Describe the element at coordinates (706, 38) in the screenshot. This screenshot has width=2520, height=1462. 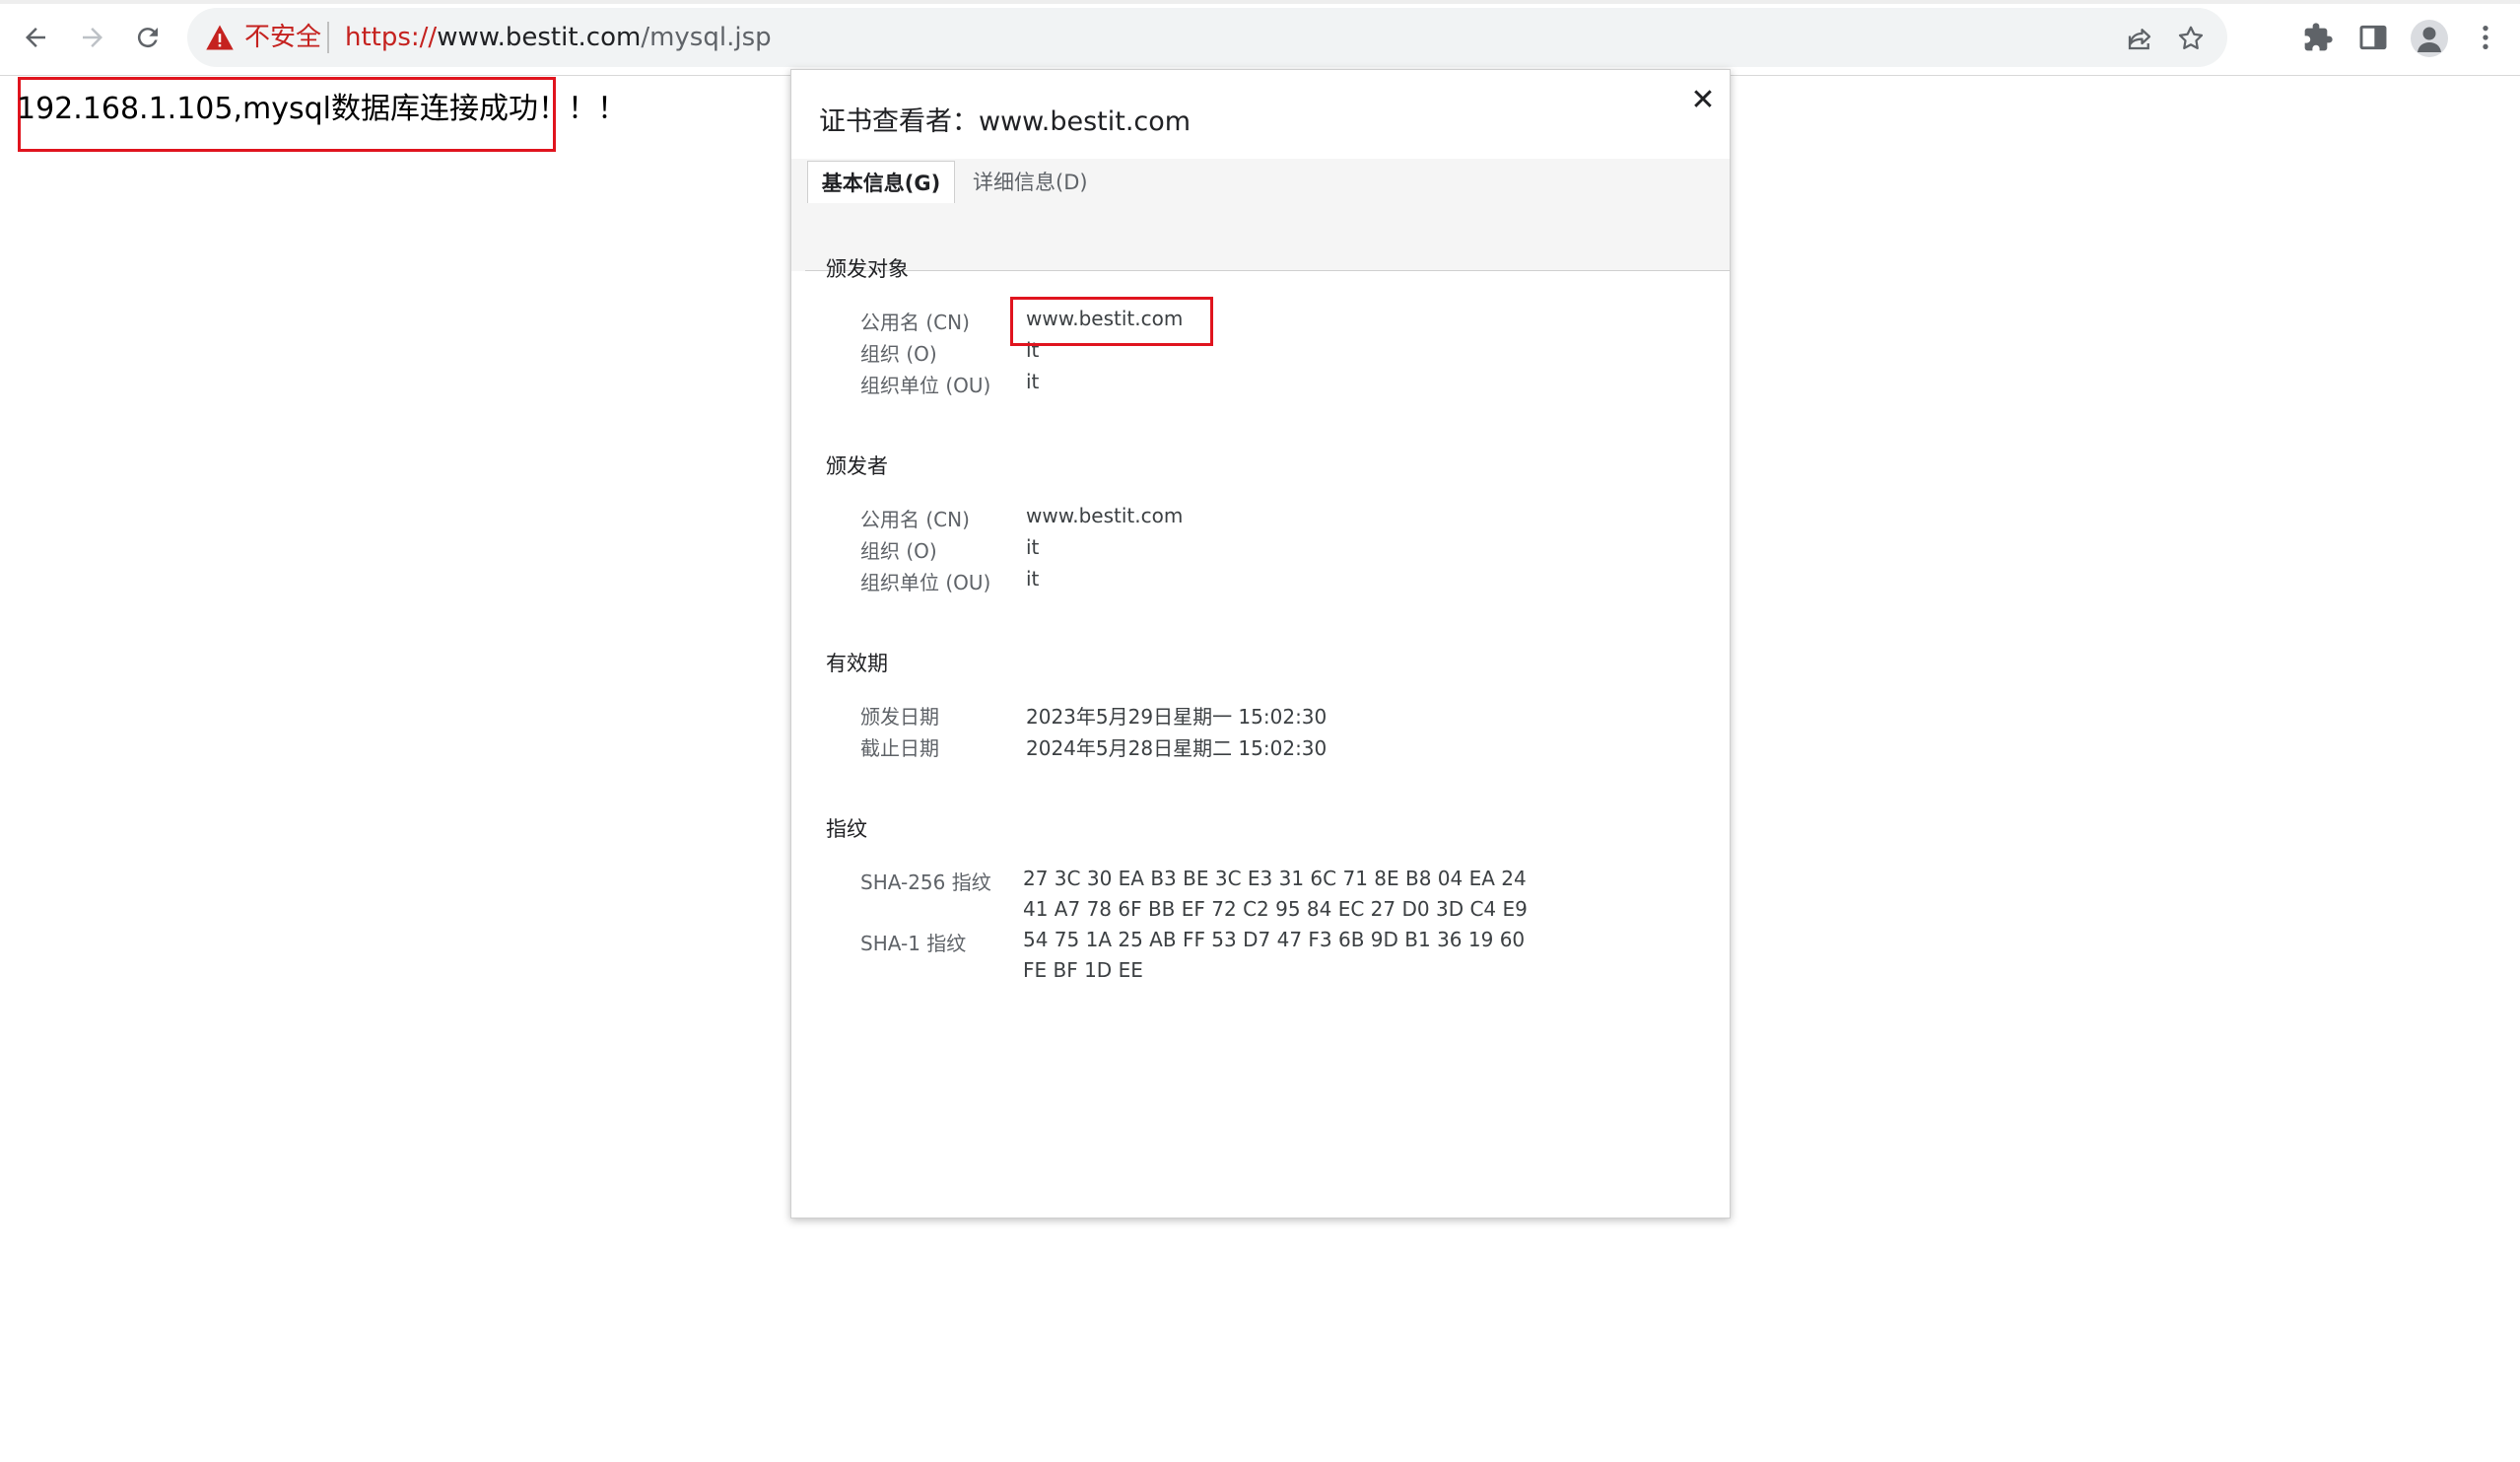
I see `url-path: /mysql.jsp` at that location.